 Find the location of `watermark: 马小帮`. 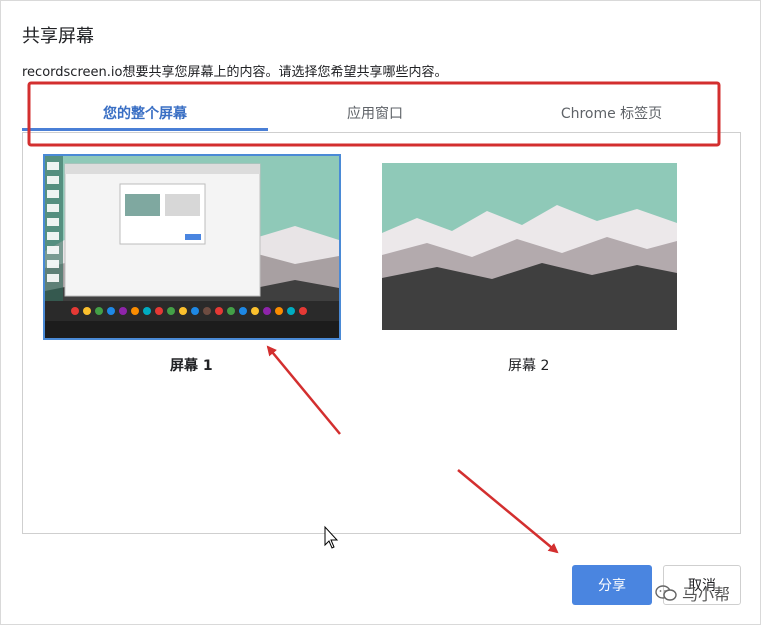

watermark: 马小帮 is located at coordinates (702, 593).